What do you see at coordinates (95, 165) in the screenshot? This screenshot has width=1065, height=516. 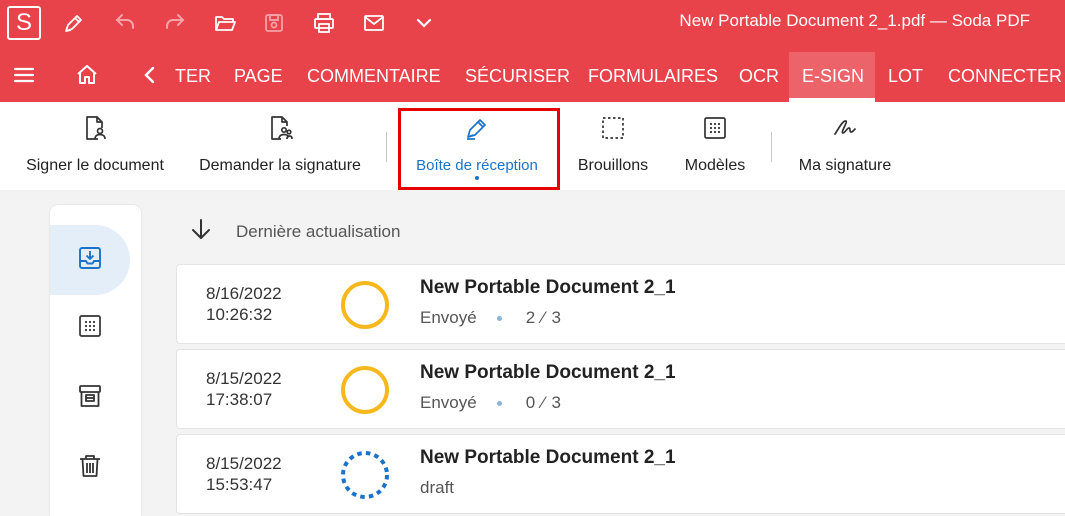 I see `sign-document-label: Signer le document` at bounding box center [95, 165].